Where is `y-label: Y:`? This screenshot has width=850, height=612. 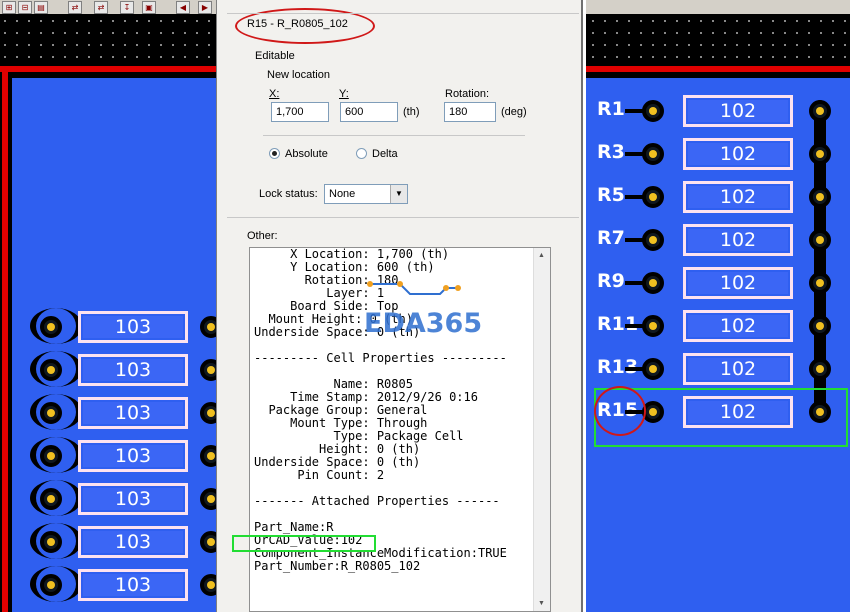
y-label: Y: is located at coordinates (344, 94).